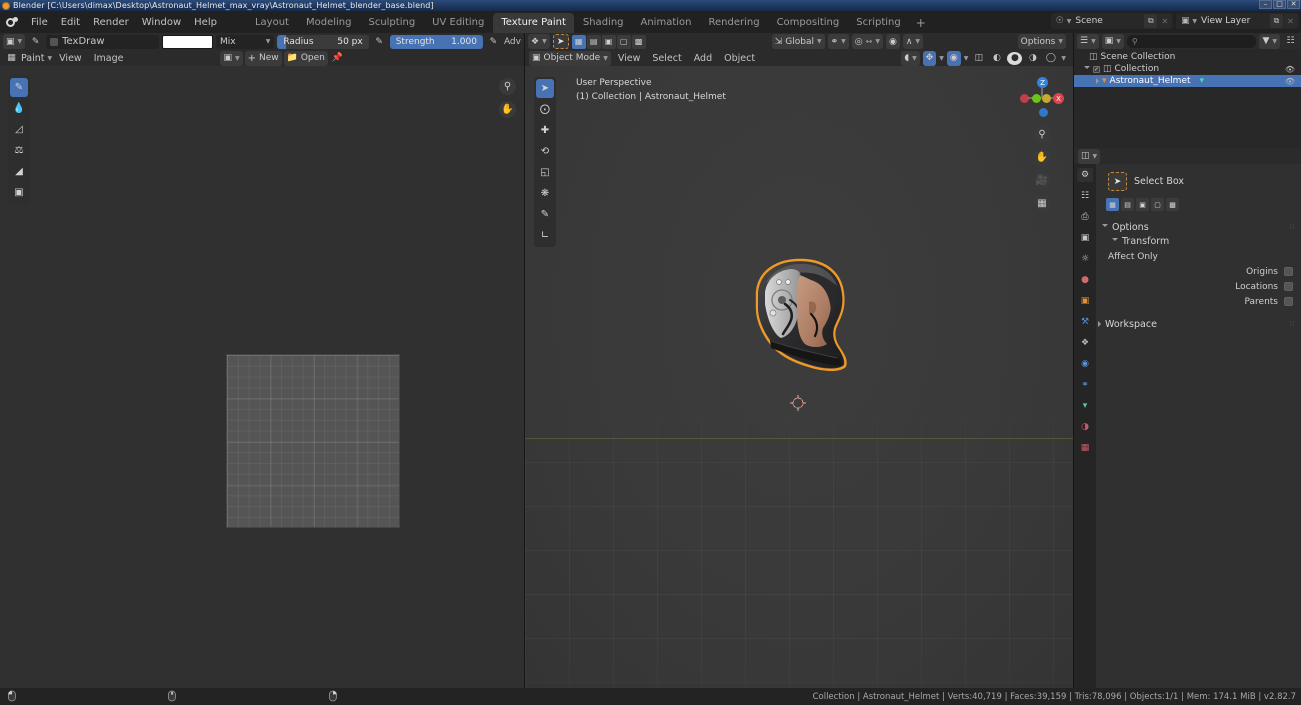 This screenshot has width=1301, height=705. What do you see at coordinates (11, 58) in the screenshot?
I see `image-editor-icon: ▦` at bounding box center [11, 58].